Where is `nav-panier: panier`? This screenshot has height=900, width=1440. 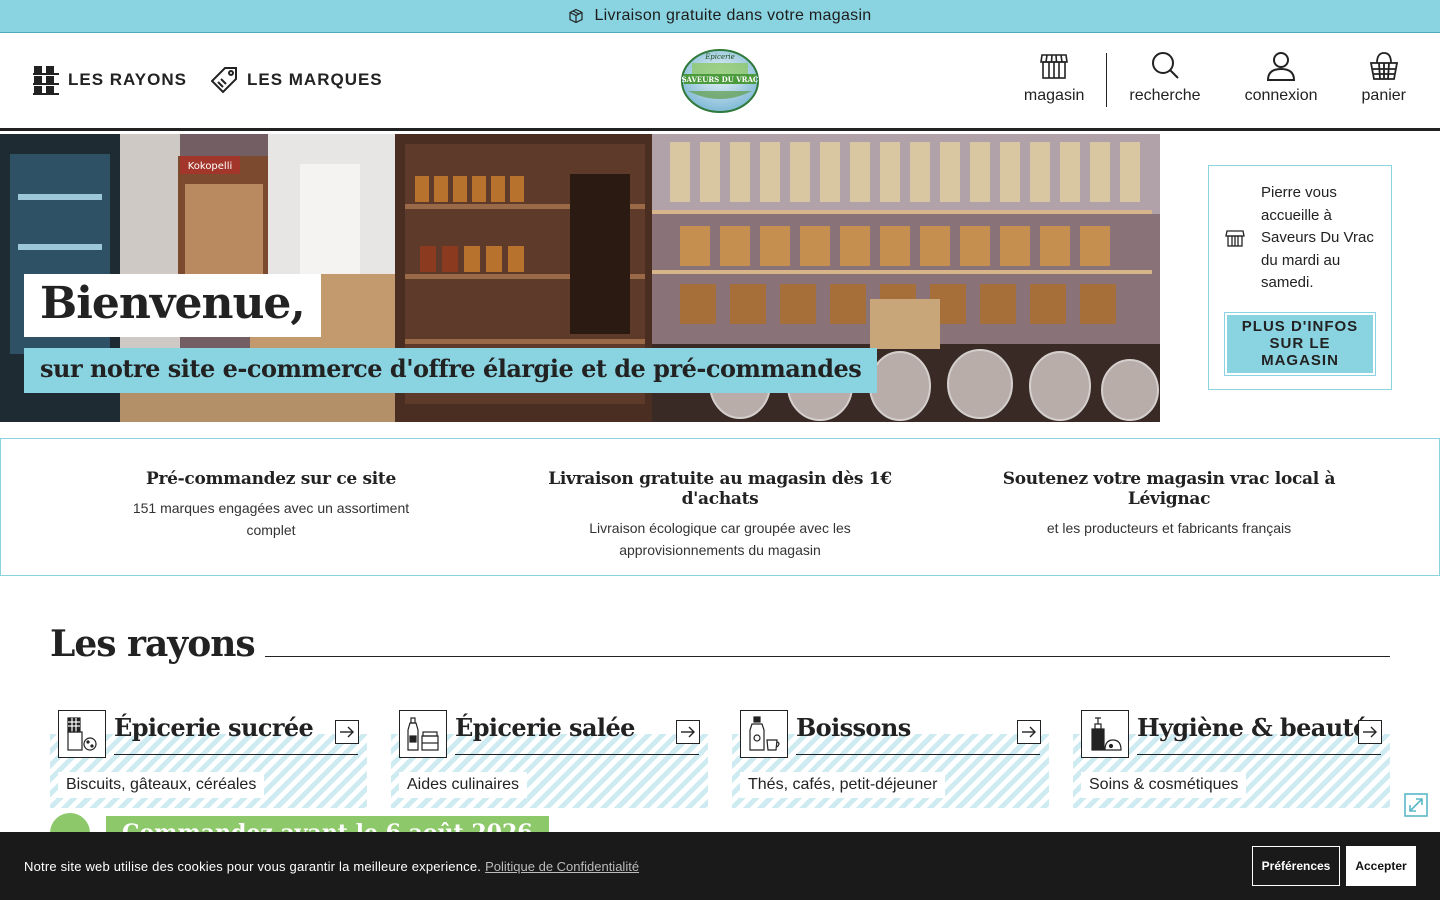 nav-panier: panier is located at coordinates (1375, 78).